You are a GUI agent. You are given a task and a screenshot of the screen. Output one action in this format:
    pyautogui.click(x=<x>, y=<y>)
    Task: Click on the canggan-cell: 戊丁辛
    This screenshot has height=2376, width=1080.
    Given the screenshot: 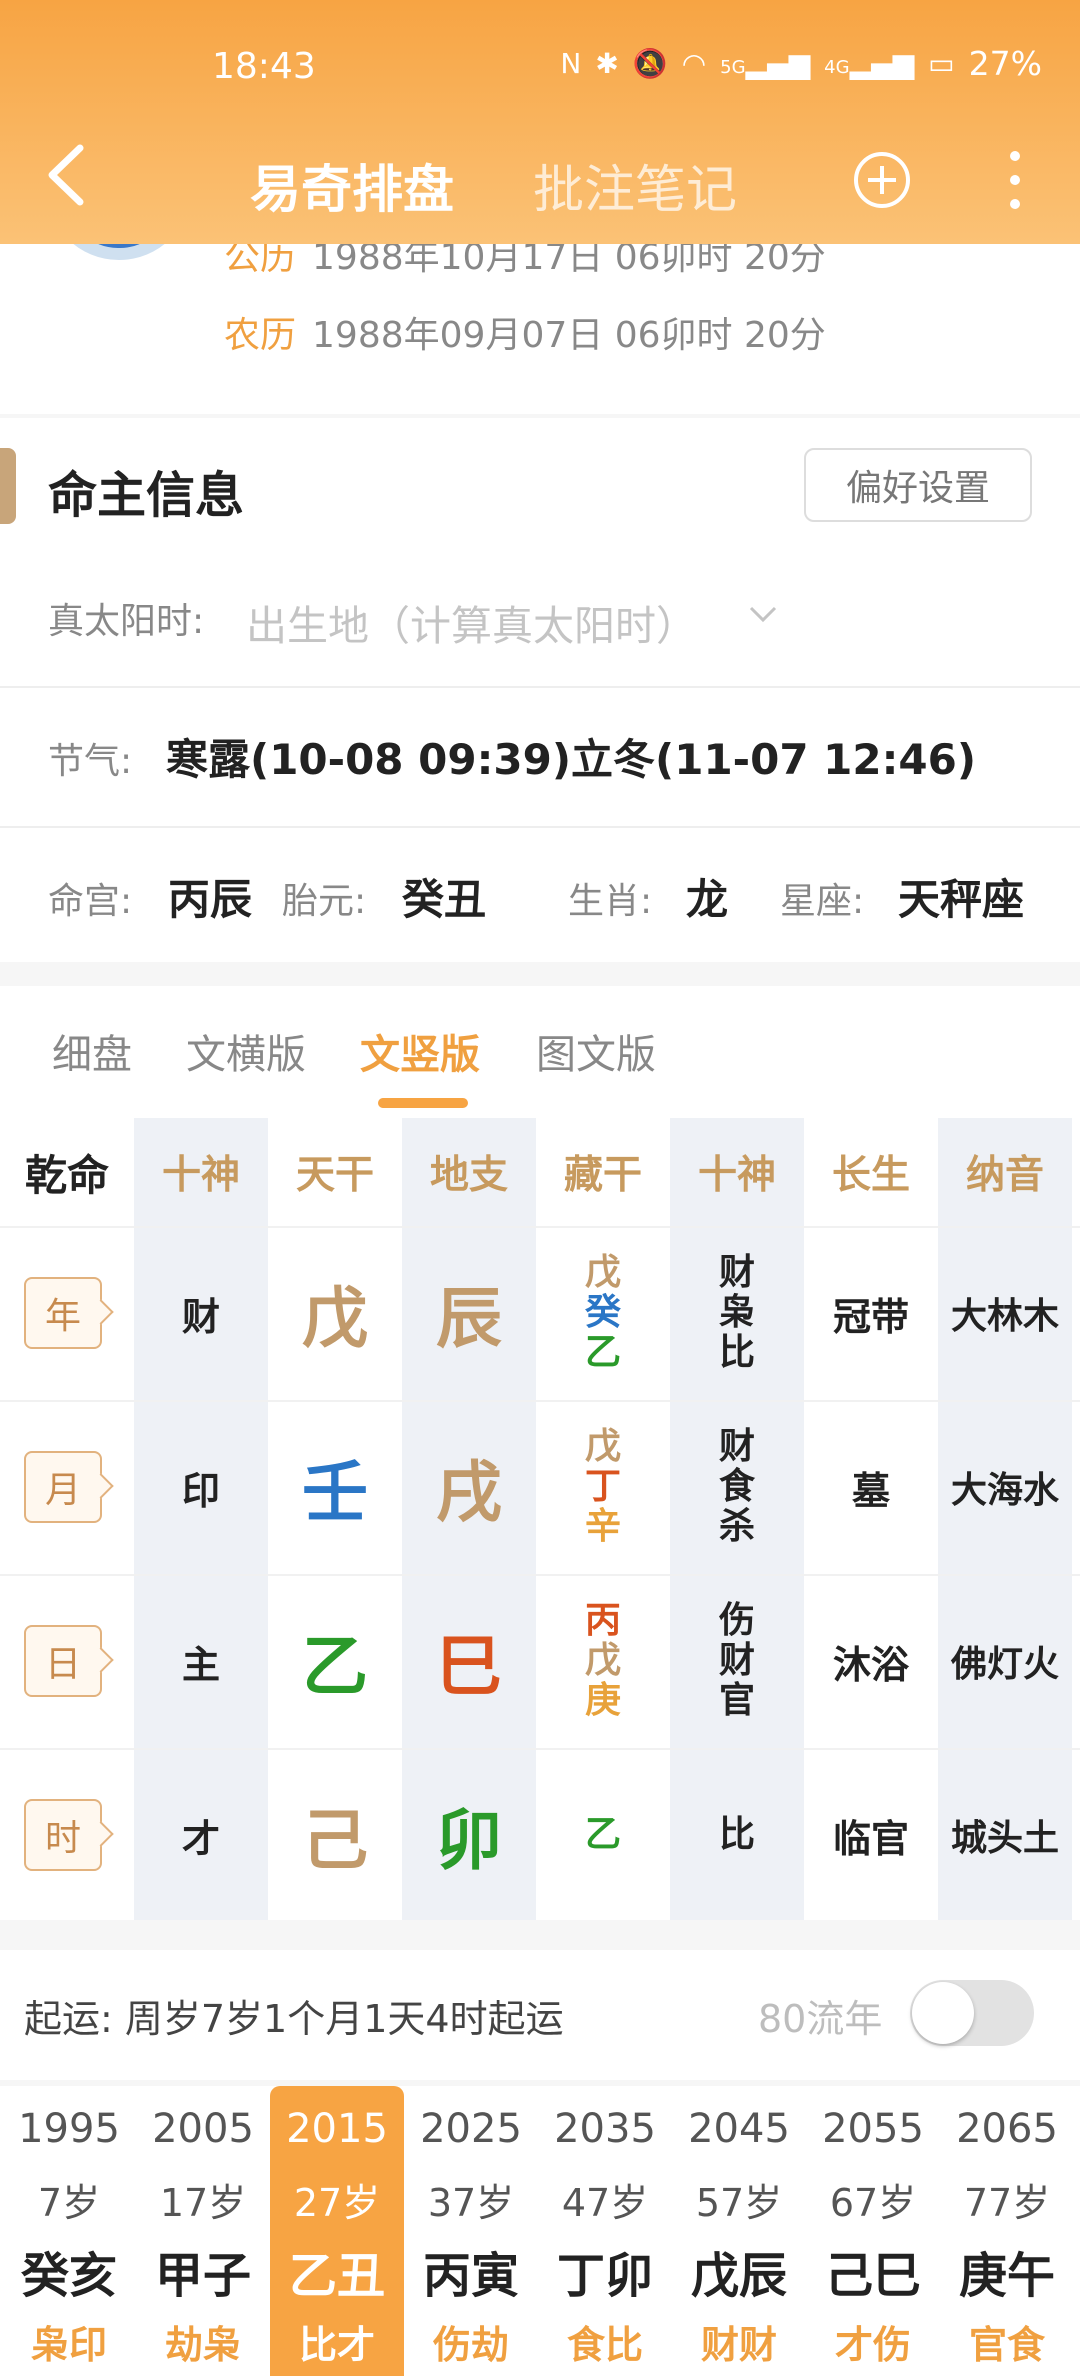 What is the action you would take?
    pyautogui.click(x=603, y=1487)
    